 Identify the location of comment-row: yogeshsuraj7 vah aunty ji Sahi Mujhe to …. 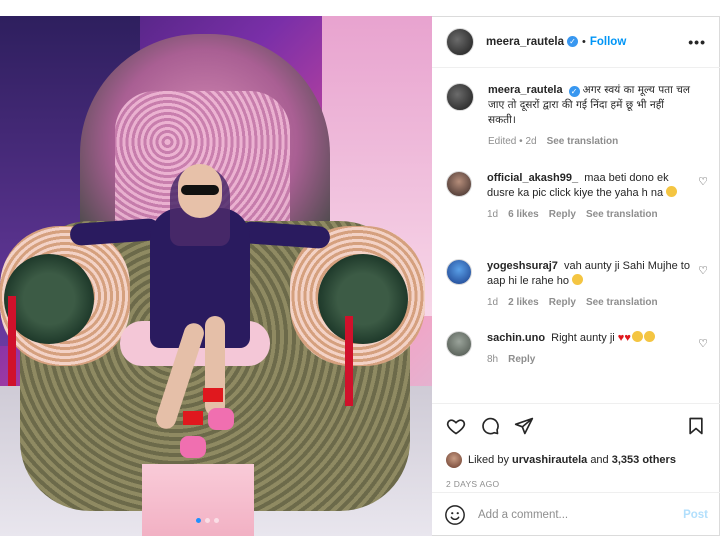
(576, 284).